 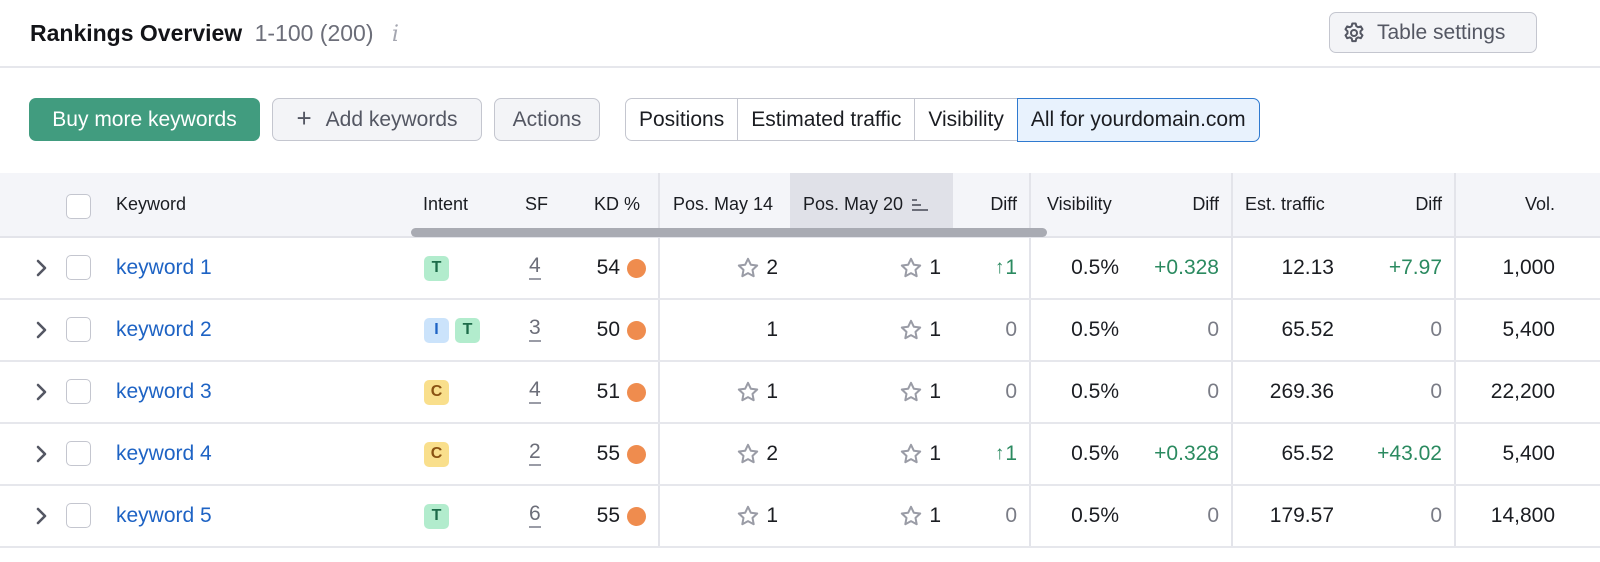 What do you see at coordinates (164, 268) in the screenshot?
I see `keyword-link: keyword 1` at bounding box center [164, 268].